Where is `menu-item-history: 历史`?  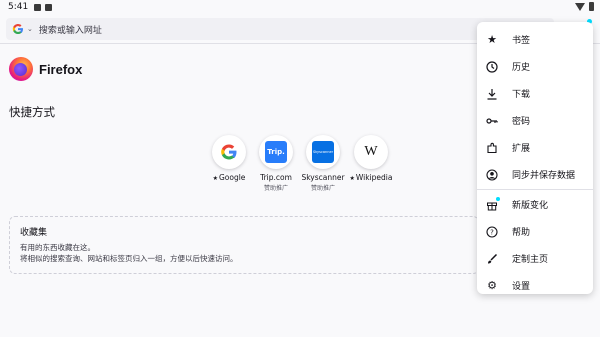 menu-item-history: 历史 is located at coordinates (535, 66).